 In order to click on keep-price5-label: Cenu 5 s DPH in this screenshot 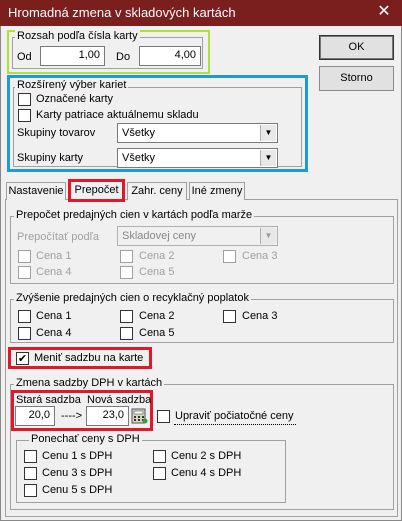, I will do `click(77, 490)`.